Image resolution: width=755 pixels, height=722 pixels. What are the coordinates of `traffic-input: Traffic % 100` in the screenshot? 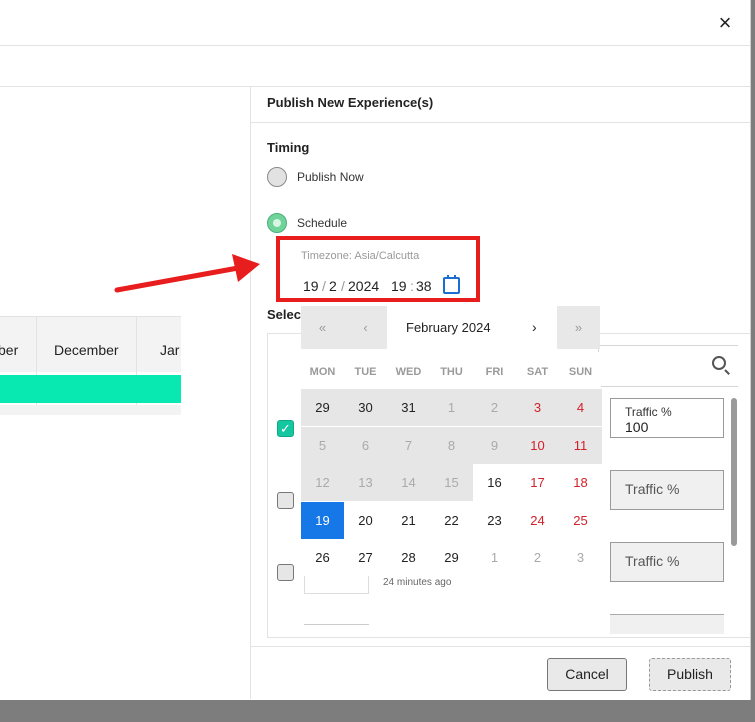 It's located at (667, 418).